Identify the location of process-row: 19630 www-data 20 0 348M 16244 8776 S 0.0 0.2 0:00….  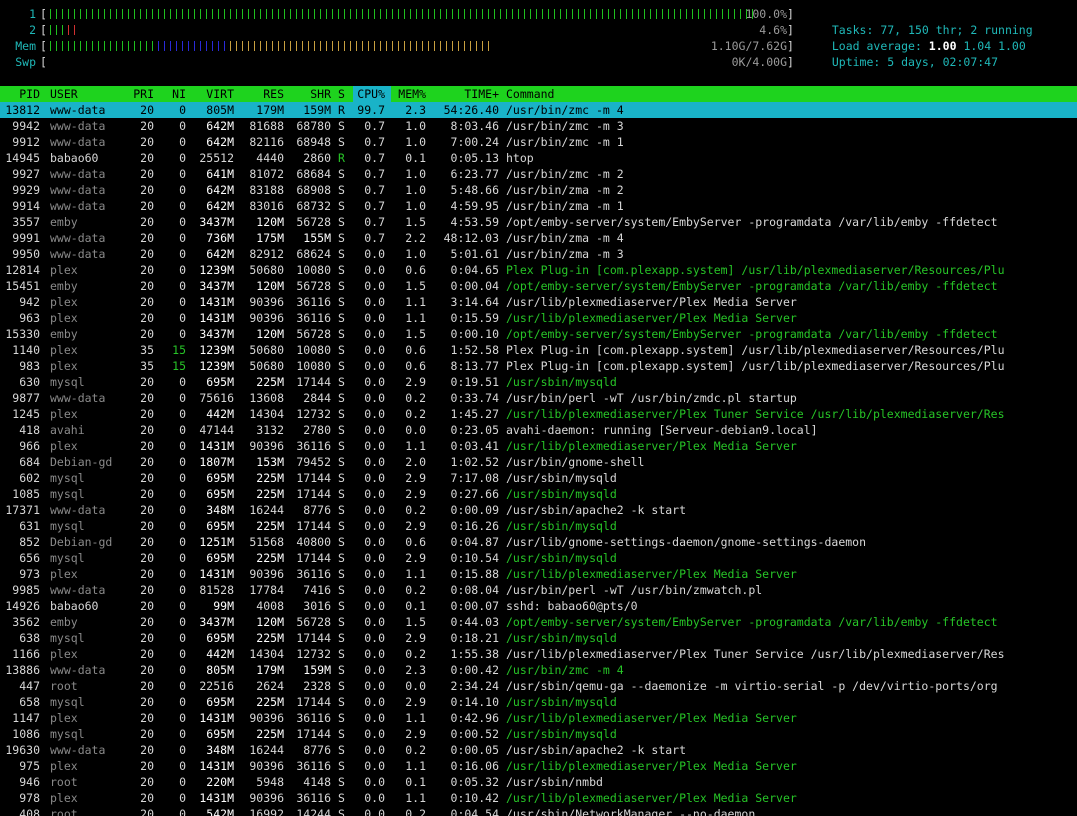
(538, 750).